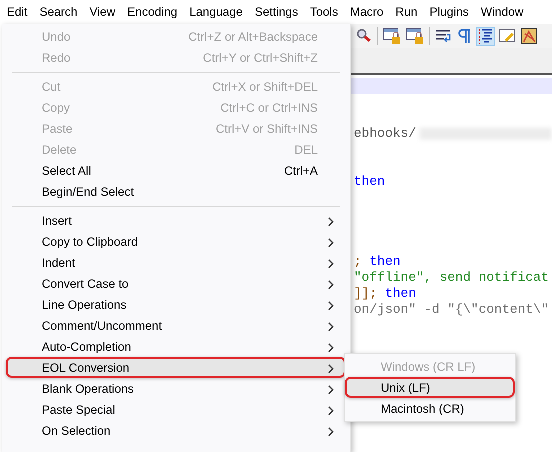 This screenshot has width=552, height=452. What do you see at coordinates (452, 310) in the screenshot?
I see `code-token: on/json" -d "{\"content\"` at bounding box center [452, 310].